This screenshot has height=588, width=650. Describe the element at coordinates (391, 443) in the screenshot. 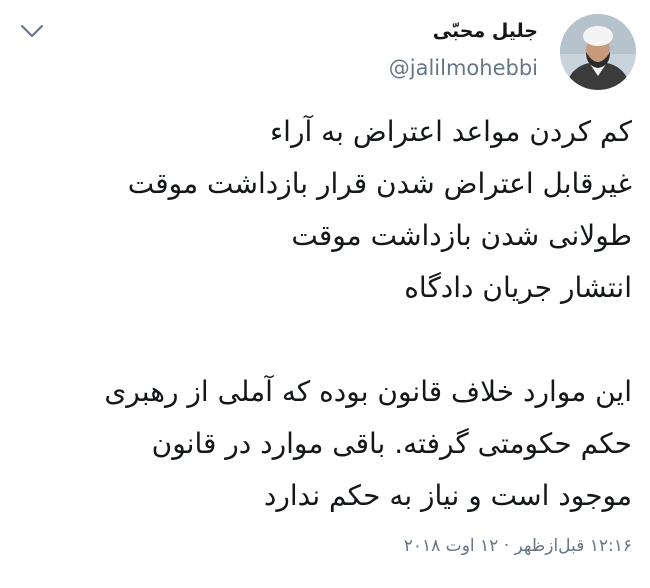

I see `tweet-line: حکم حکومتی گرفته. باقی موارد در قانون` at that location.